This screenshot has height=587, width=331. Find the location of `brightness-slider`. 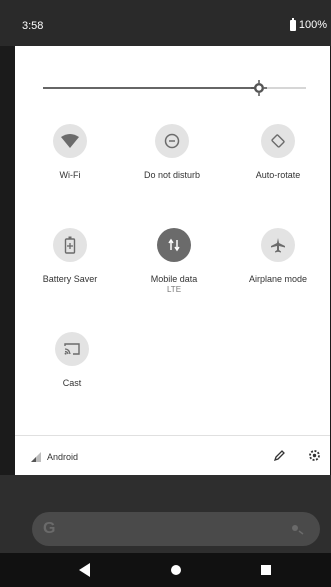

brightness-slider is located at coordinates (174, 88).